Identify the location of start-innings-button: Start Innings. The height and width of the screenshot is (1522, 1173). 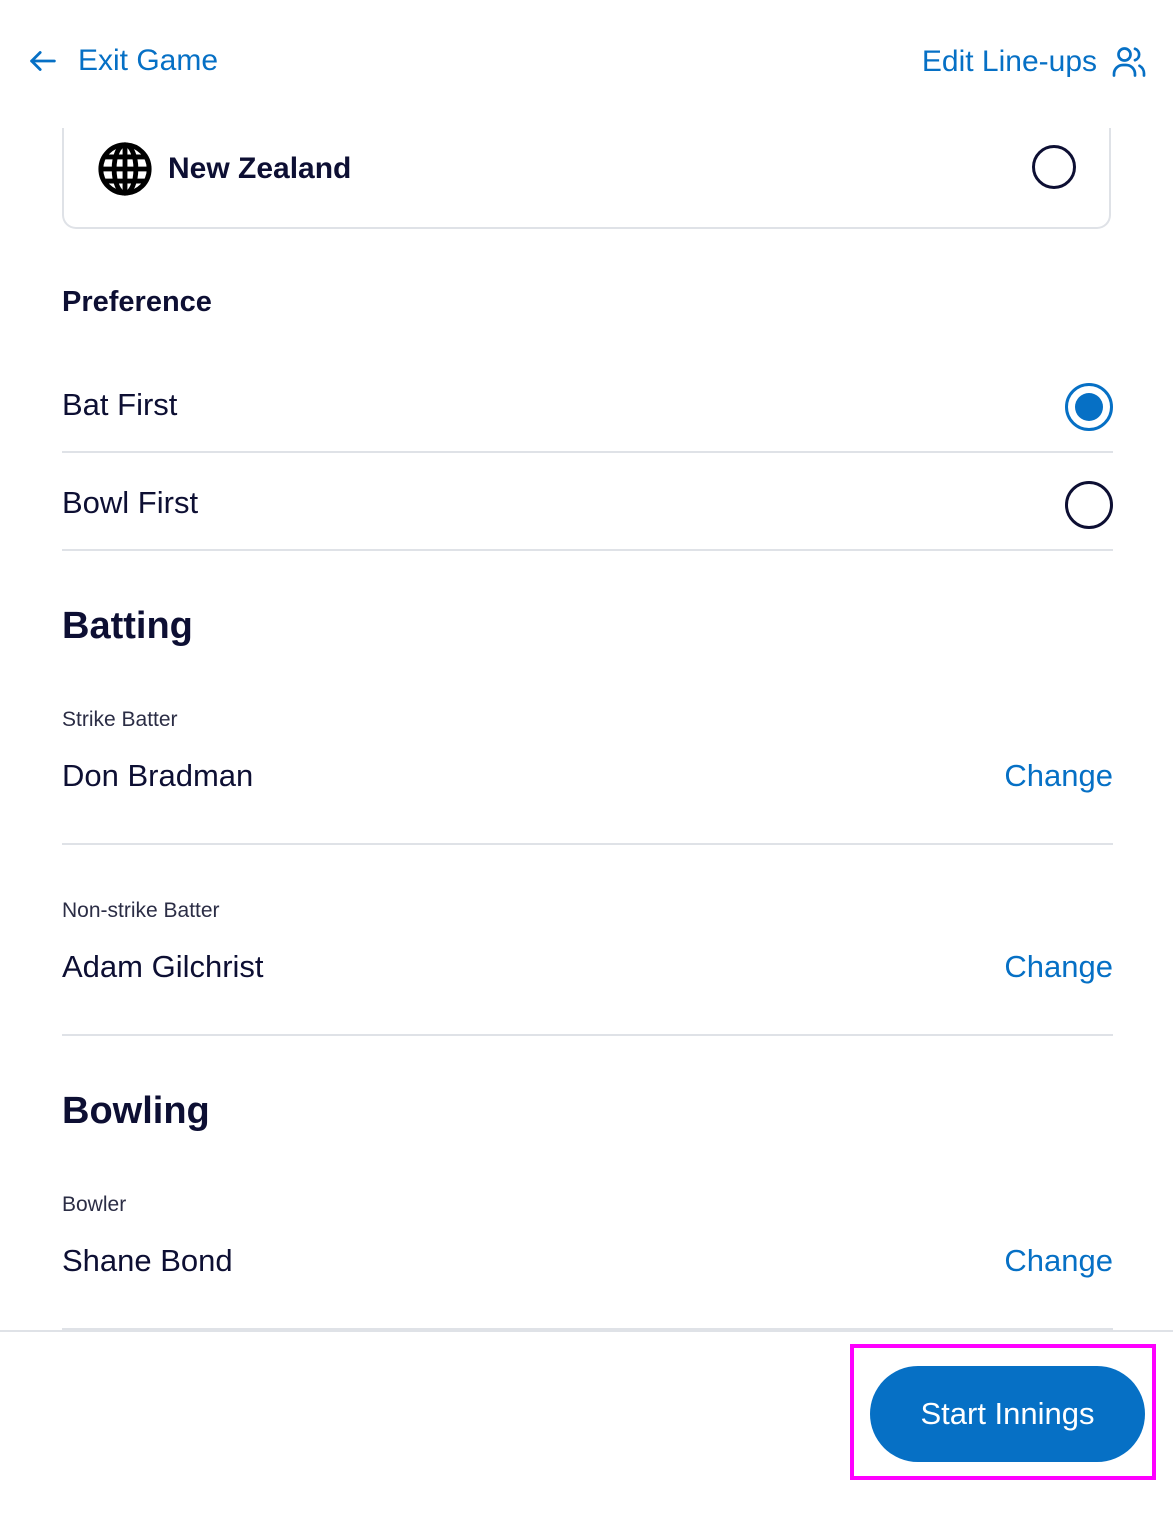
(1007, 1414).